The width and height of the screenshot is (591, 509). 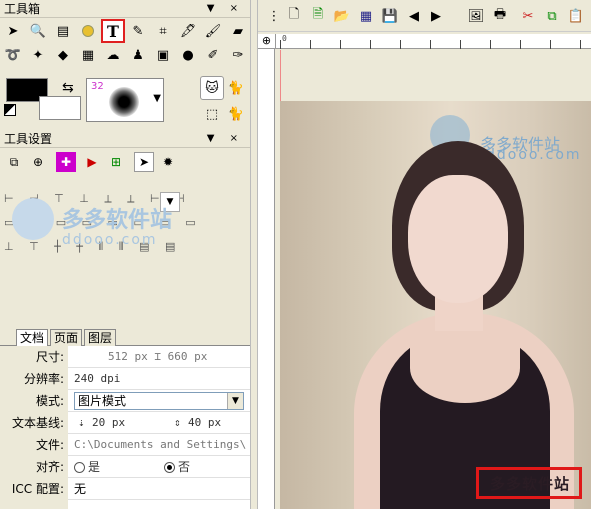 I want to click on eraser-tool-icon: ▰, so click(x=238, y=31).